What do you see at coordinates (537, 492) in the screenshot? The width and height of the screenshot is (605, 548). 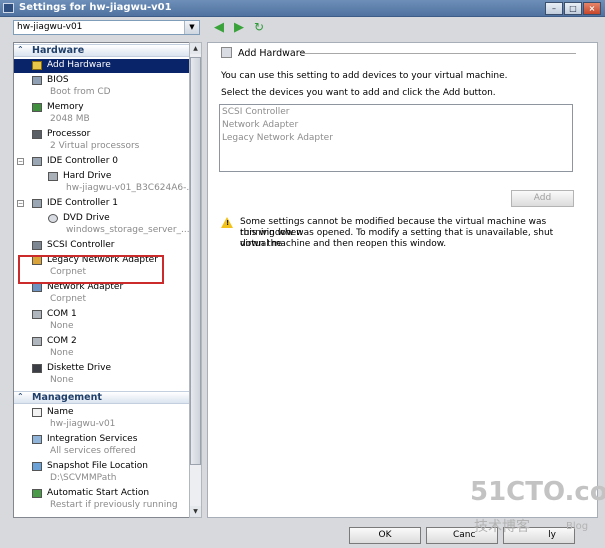 I see `watermark-site: 51CTO.com` at bounding box center [537, 492].